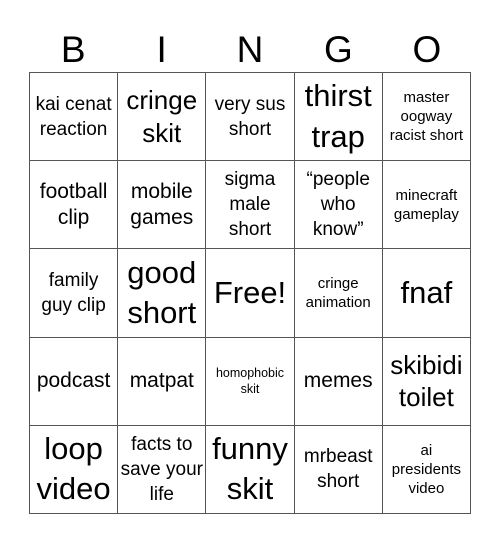  I want to click on bingo-cell: thirst trap, so click(338, 117).